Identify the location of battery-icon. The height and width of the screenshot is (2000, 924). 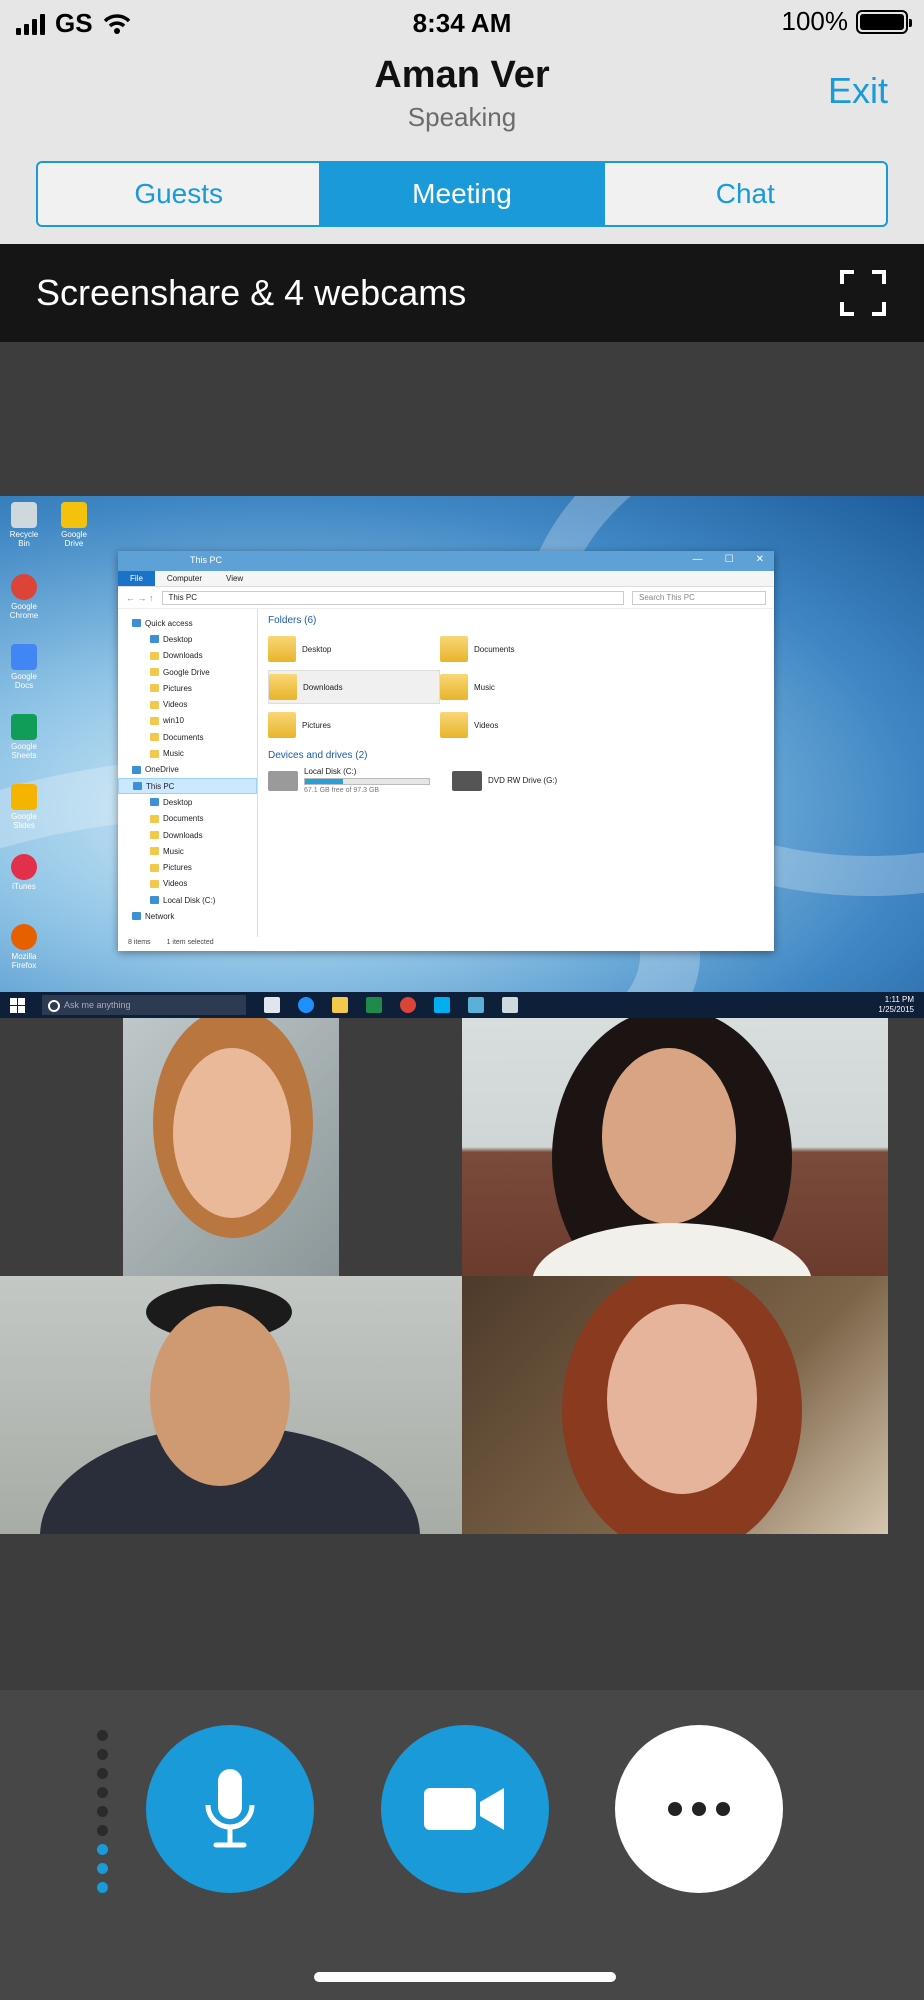
(884, 21).